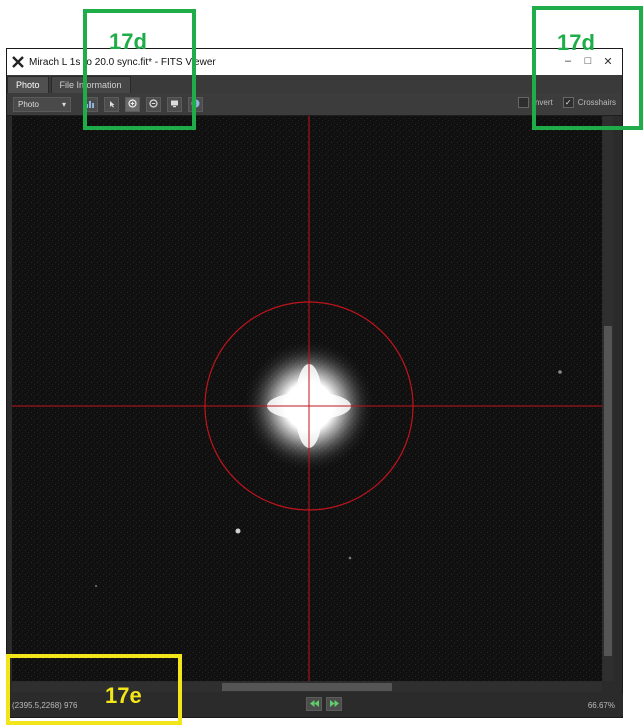  I want to click on image-nav, so click(326, 704).